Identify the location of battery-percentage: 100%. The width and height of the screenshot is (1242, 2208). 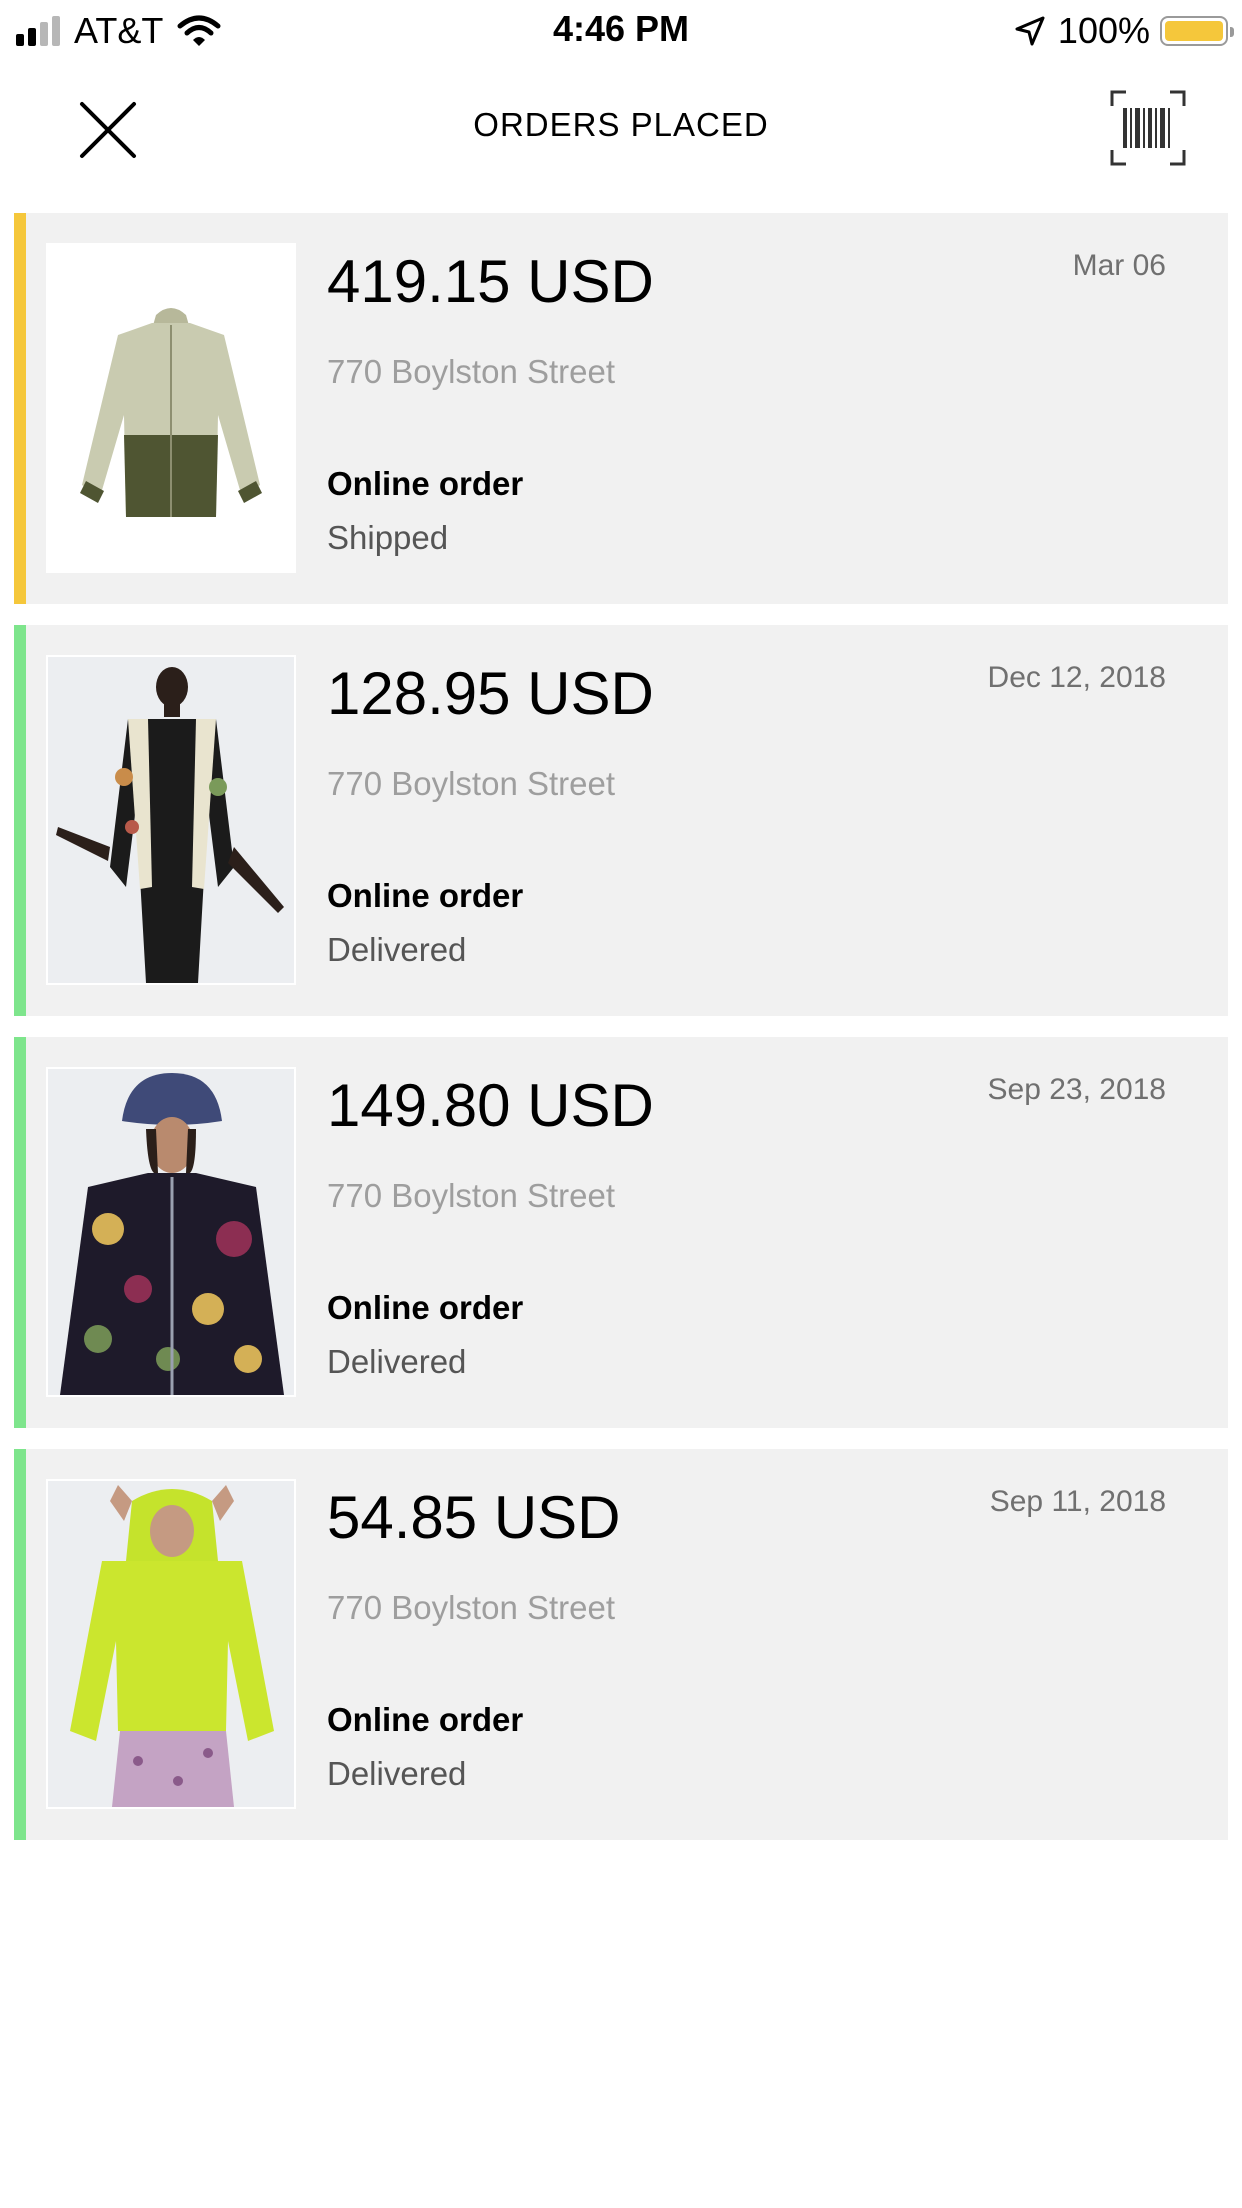
(1103, 30).